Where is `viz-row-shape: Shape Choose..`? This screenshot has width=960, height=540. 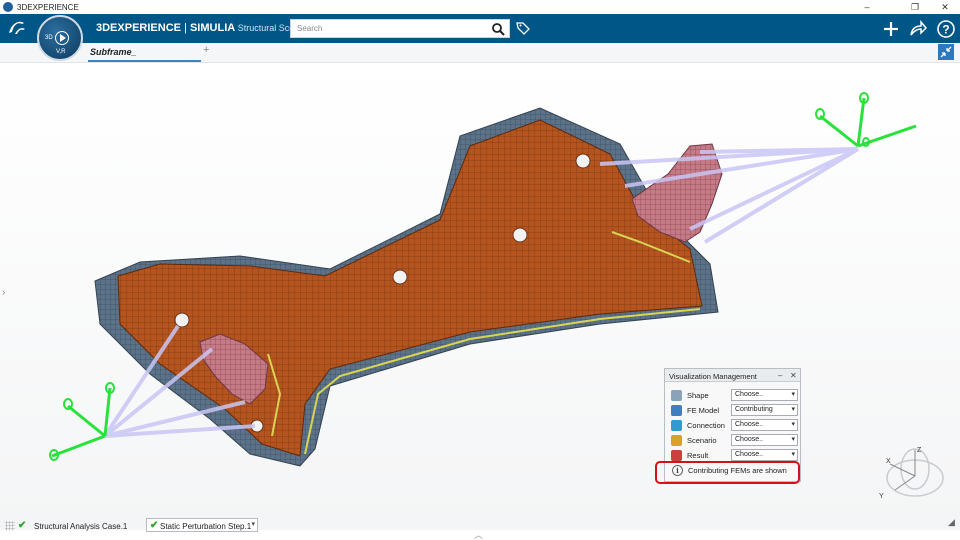
viz-row-shape: Shape Choose.. is located at coordinates (734, 395).